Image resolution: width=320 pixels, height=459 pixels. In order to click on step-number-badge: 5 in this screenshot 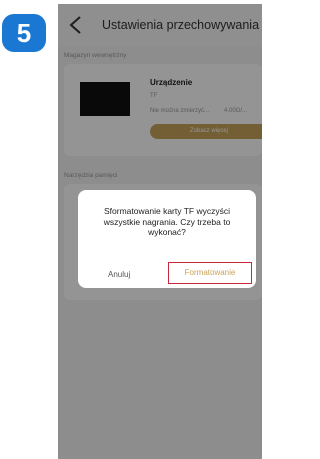, I will do `click(24, 33)`.